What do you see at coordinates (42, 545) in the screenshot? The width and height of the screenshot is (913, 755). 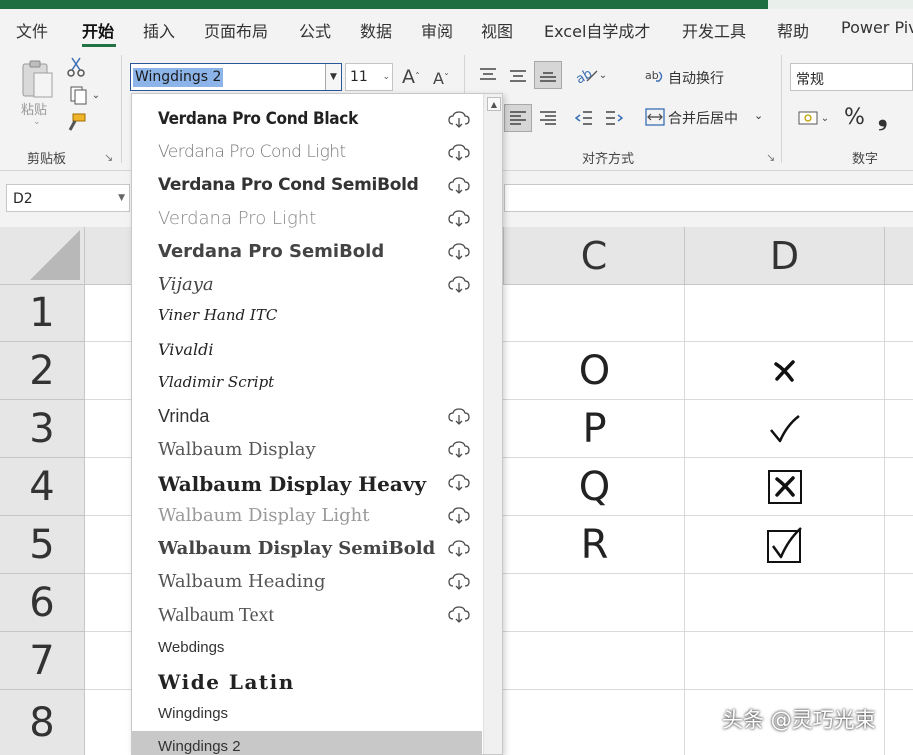 I see `row-header-5: 5` at bounding box center [42, 545].